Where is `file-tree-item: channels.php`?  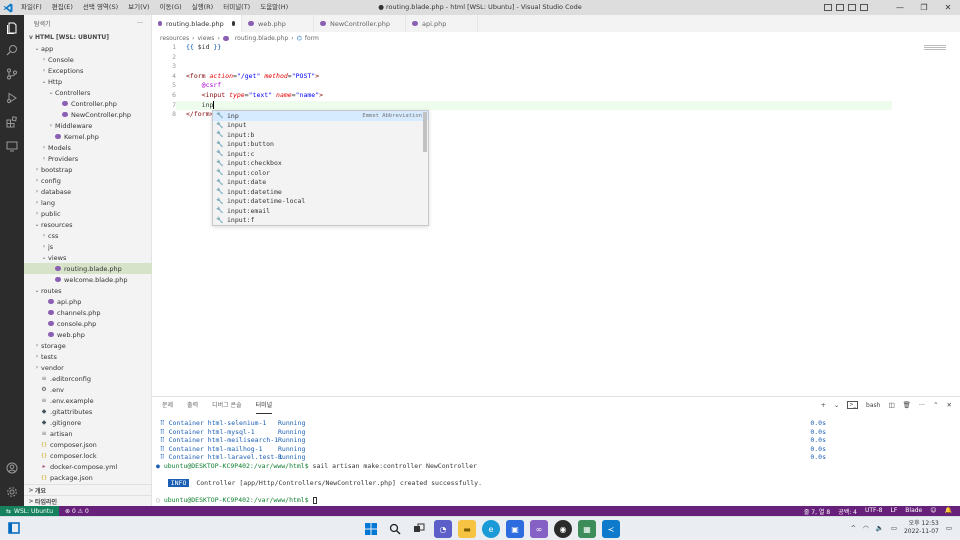
file-tree-item: channels.php is located at coordinates (88, 312).